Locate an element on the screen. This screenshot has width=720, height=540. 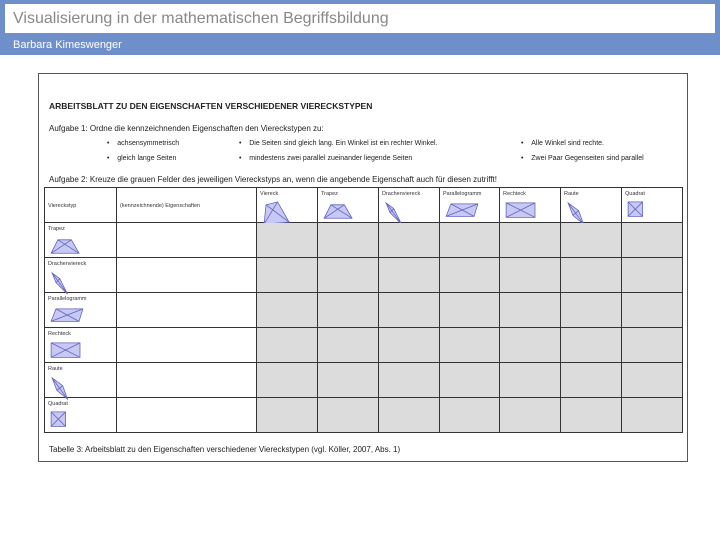
table-row: Trapez is located at coordinates (363, 240).